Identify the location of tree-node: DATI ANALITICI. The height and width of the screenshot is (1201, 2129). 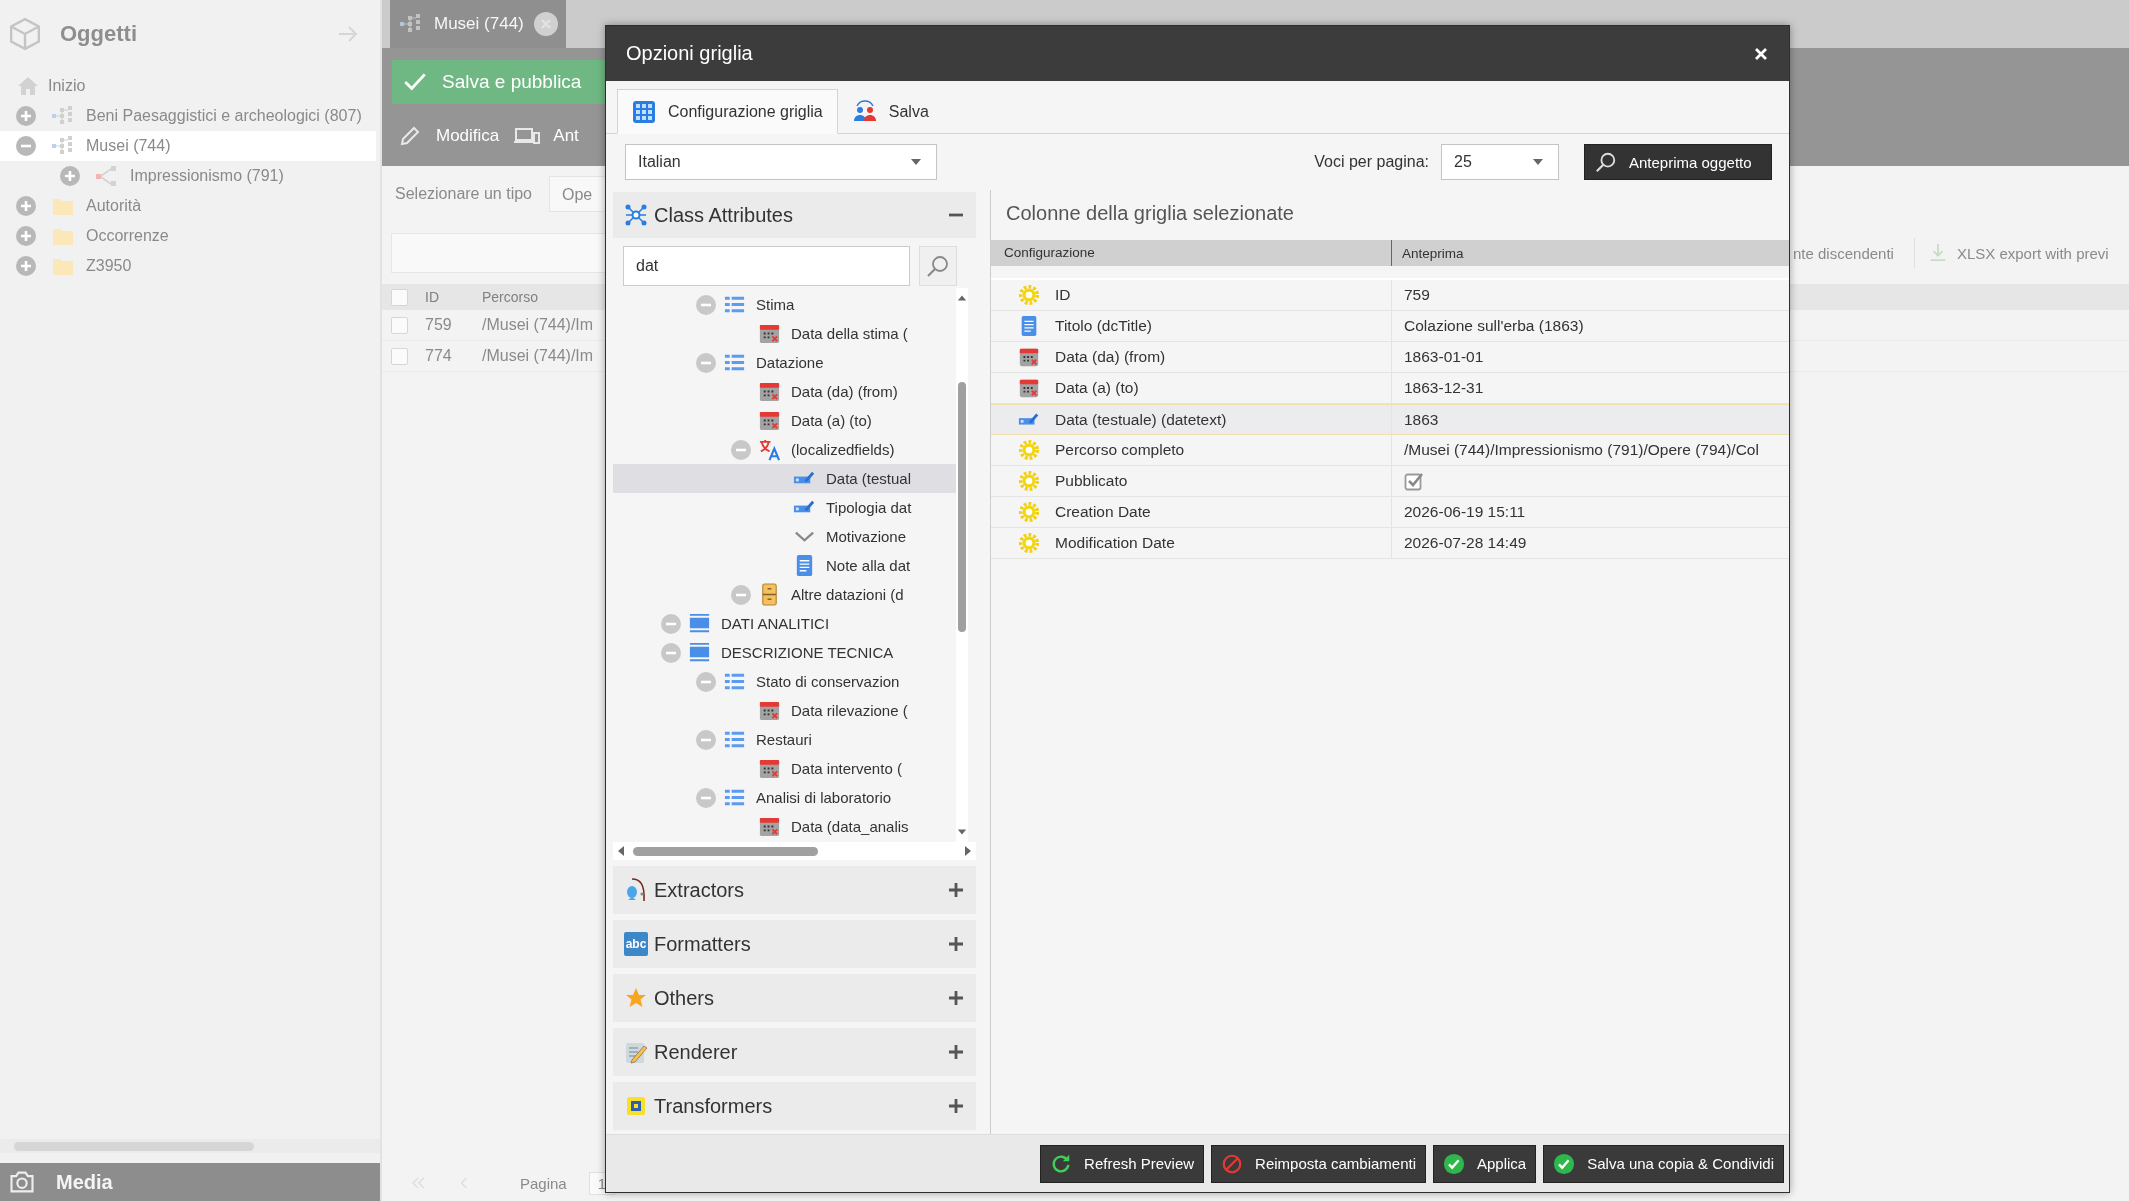
(784, 623).